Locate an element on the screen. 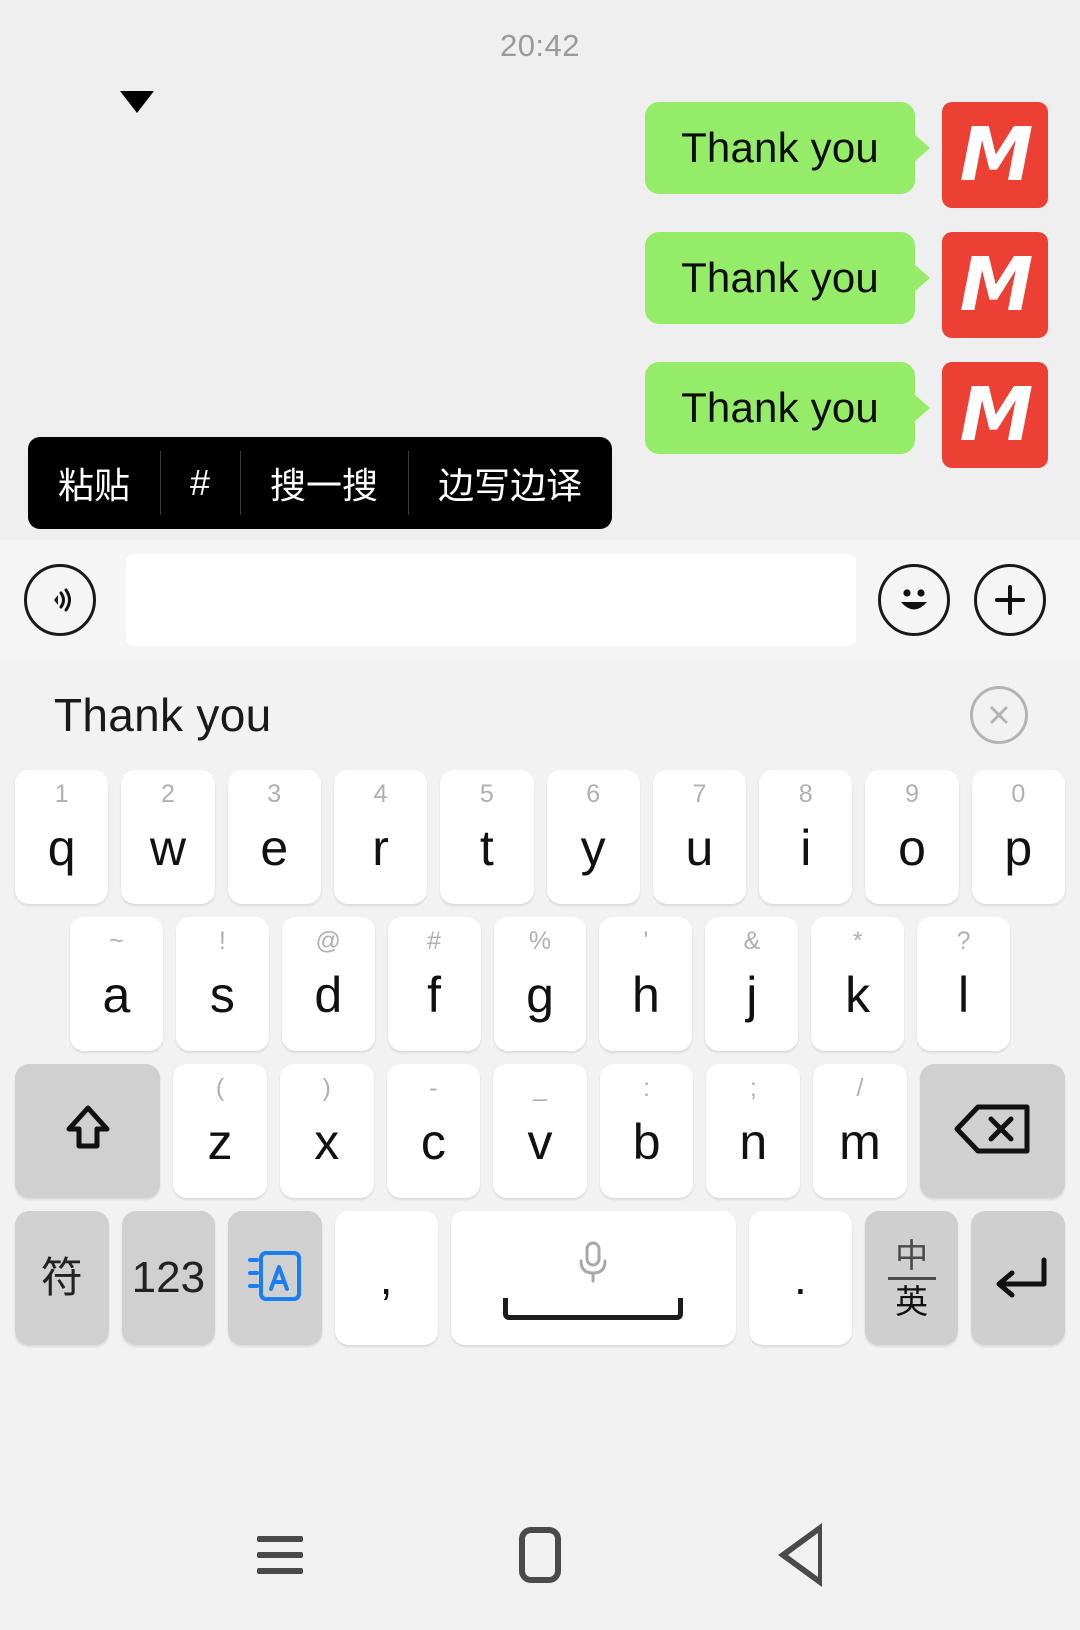 This screenshot has width=1080, height=1630. key-d: @ d is located at coordinates (328, 984).